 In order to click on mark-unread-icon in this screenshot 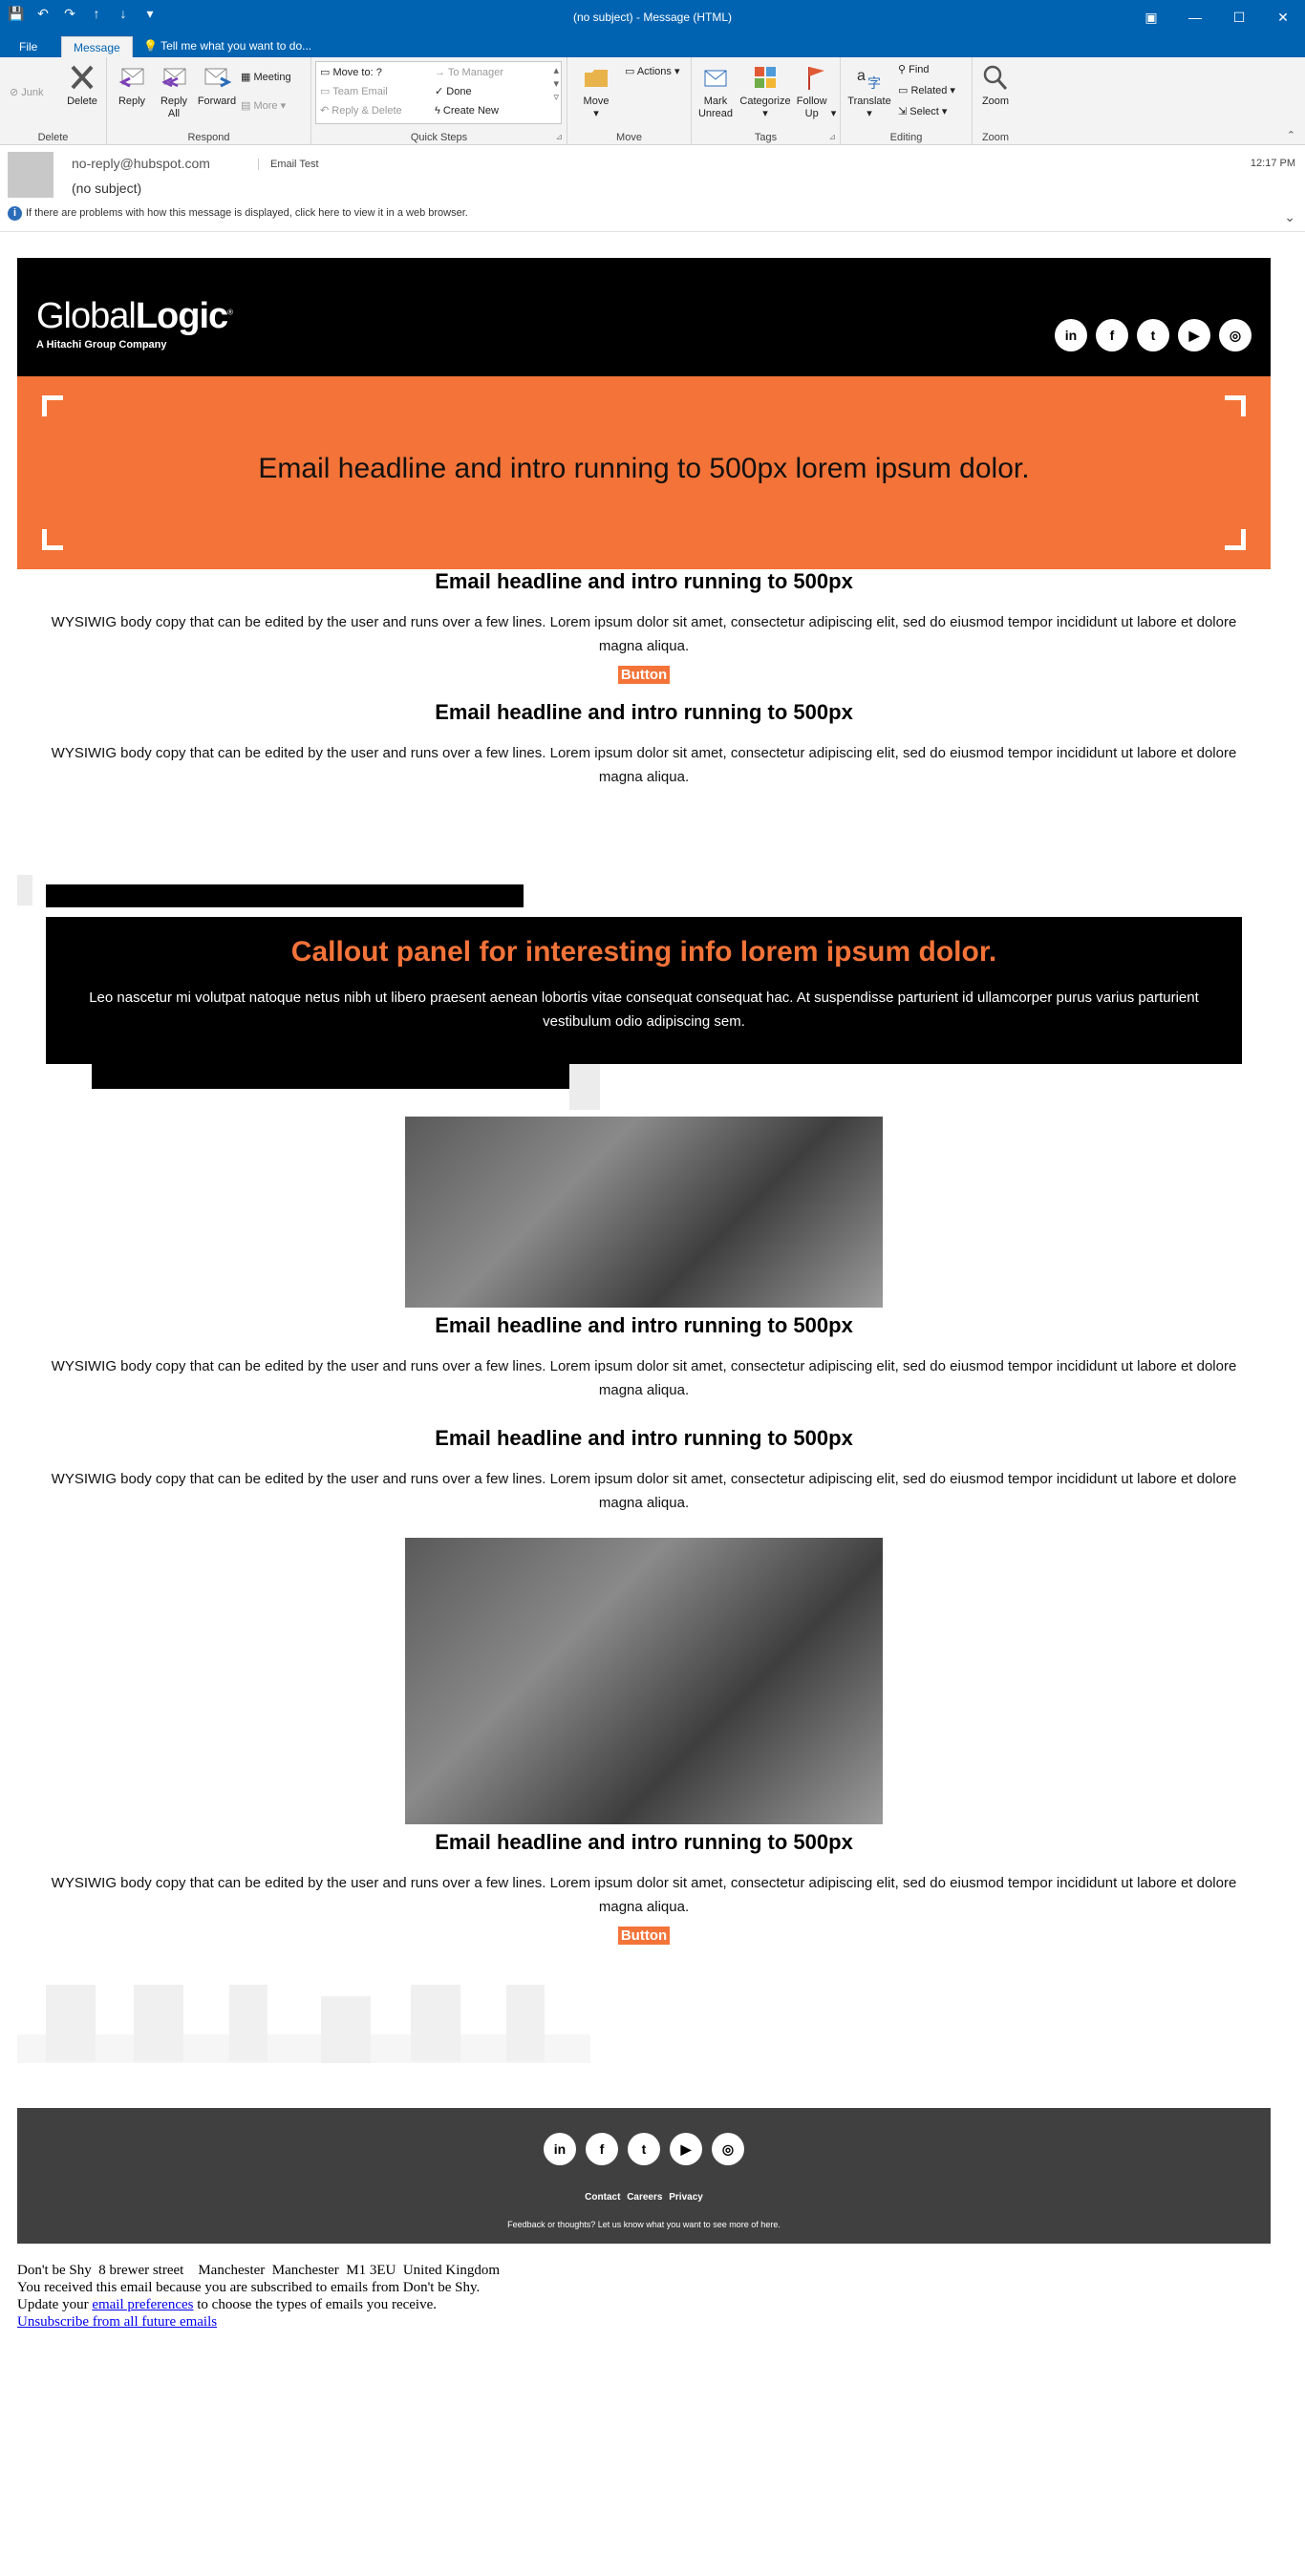, I will do `click(715, 79)`.